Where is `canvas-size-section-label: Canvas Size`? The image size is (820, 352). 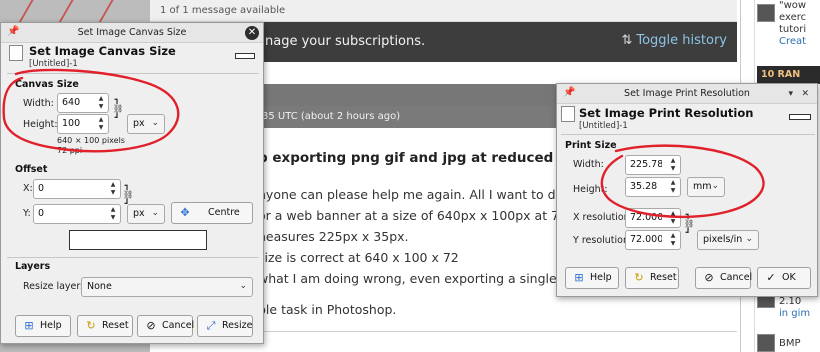 canvas-size-section-label: Canvas Size is located at coordinates (47, 84).